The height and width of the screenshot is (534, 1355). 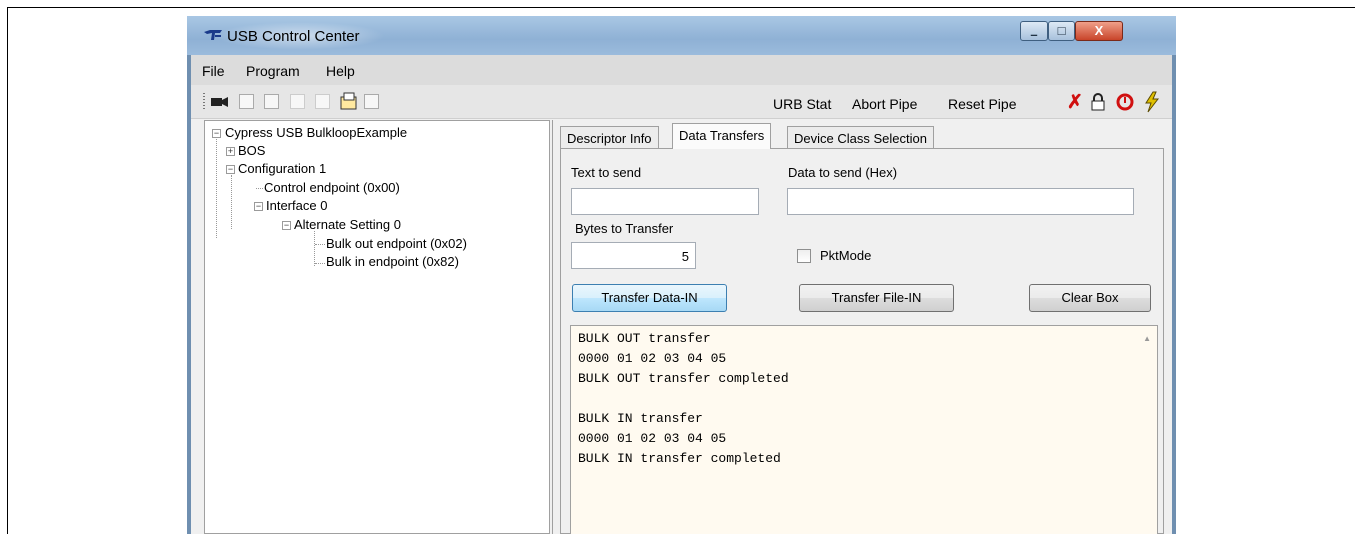 What do you see at coordinates (860, 137) in the screenshot?
I see `tab-device-class-selection: Device Class Selection` at bounding box center [860, 137].